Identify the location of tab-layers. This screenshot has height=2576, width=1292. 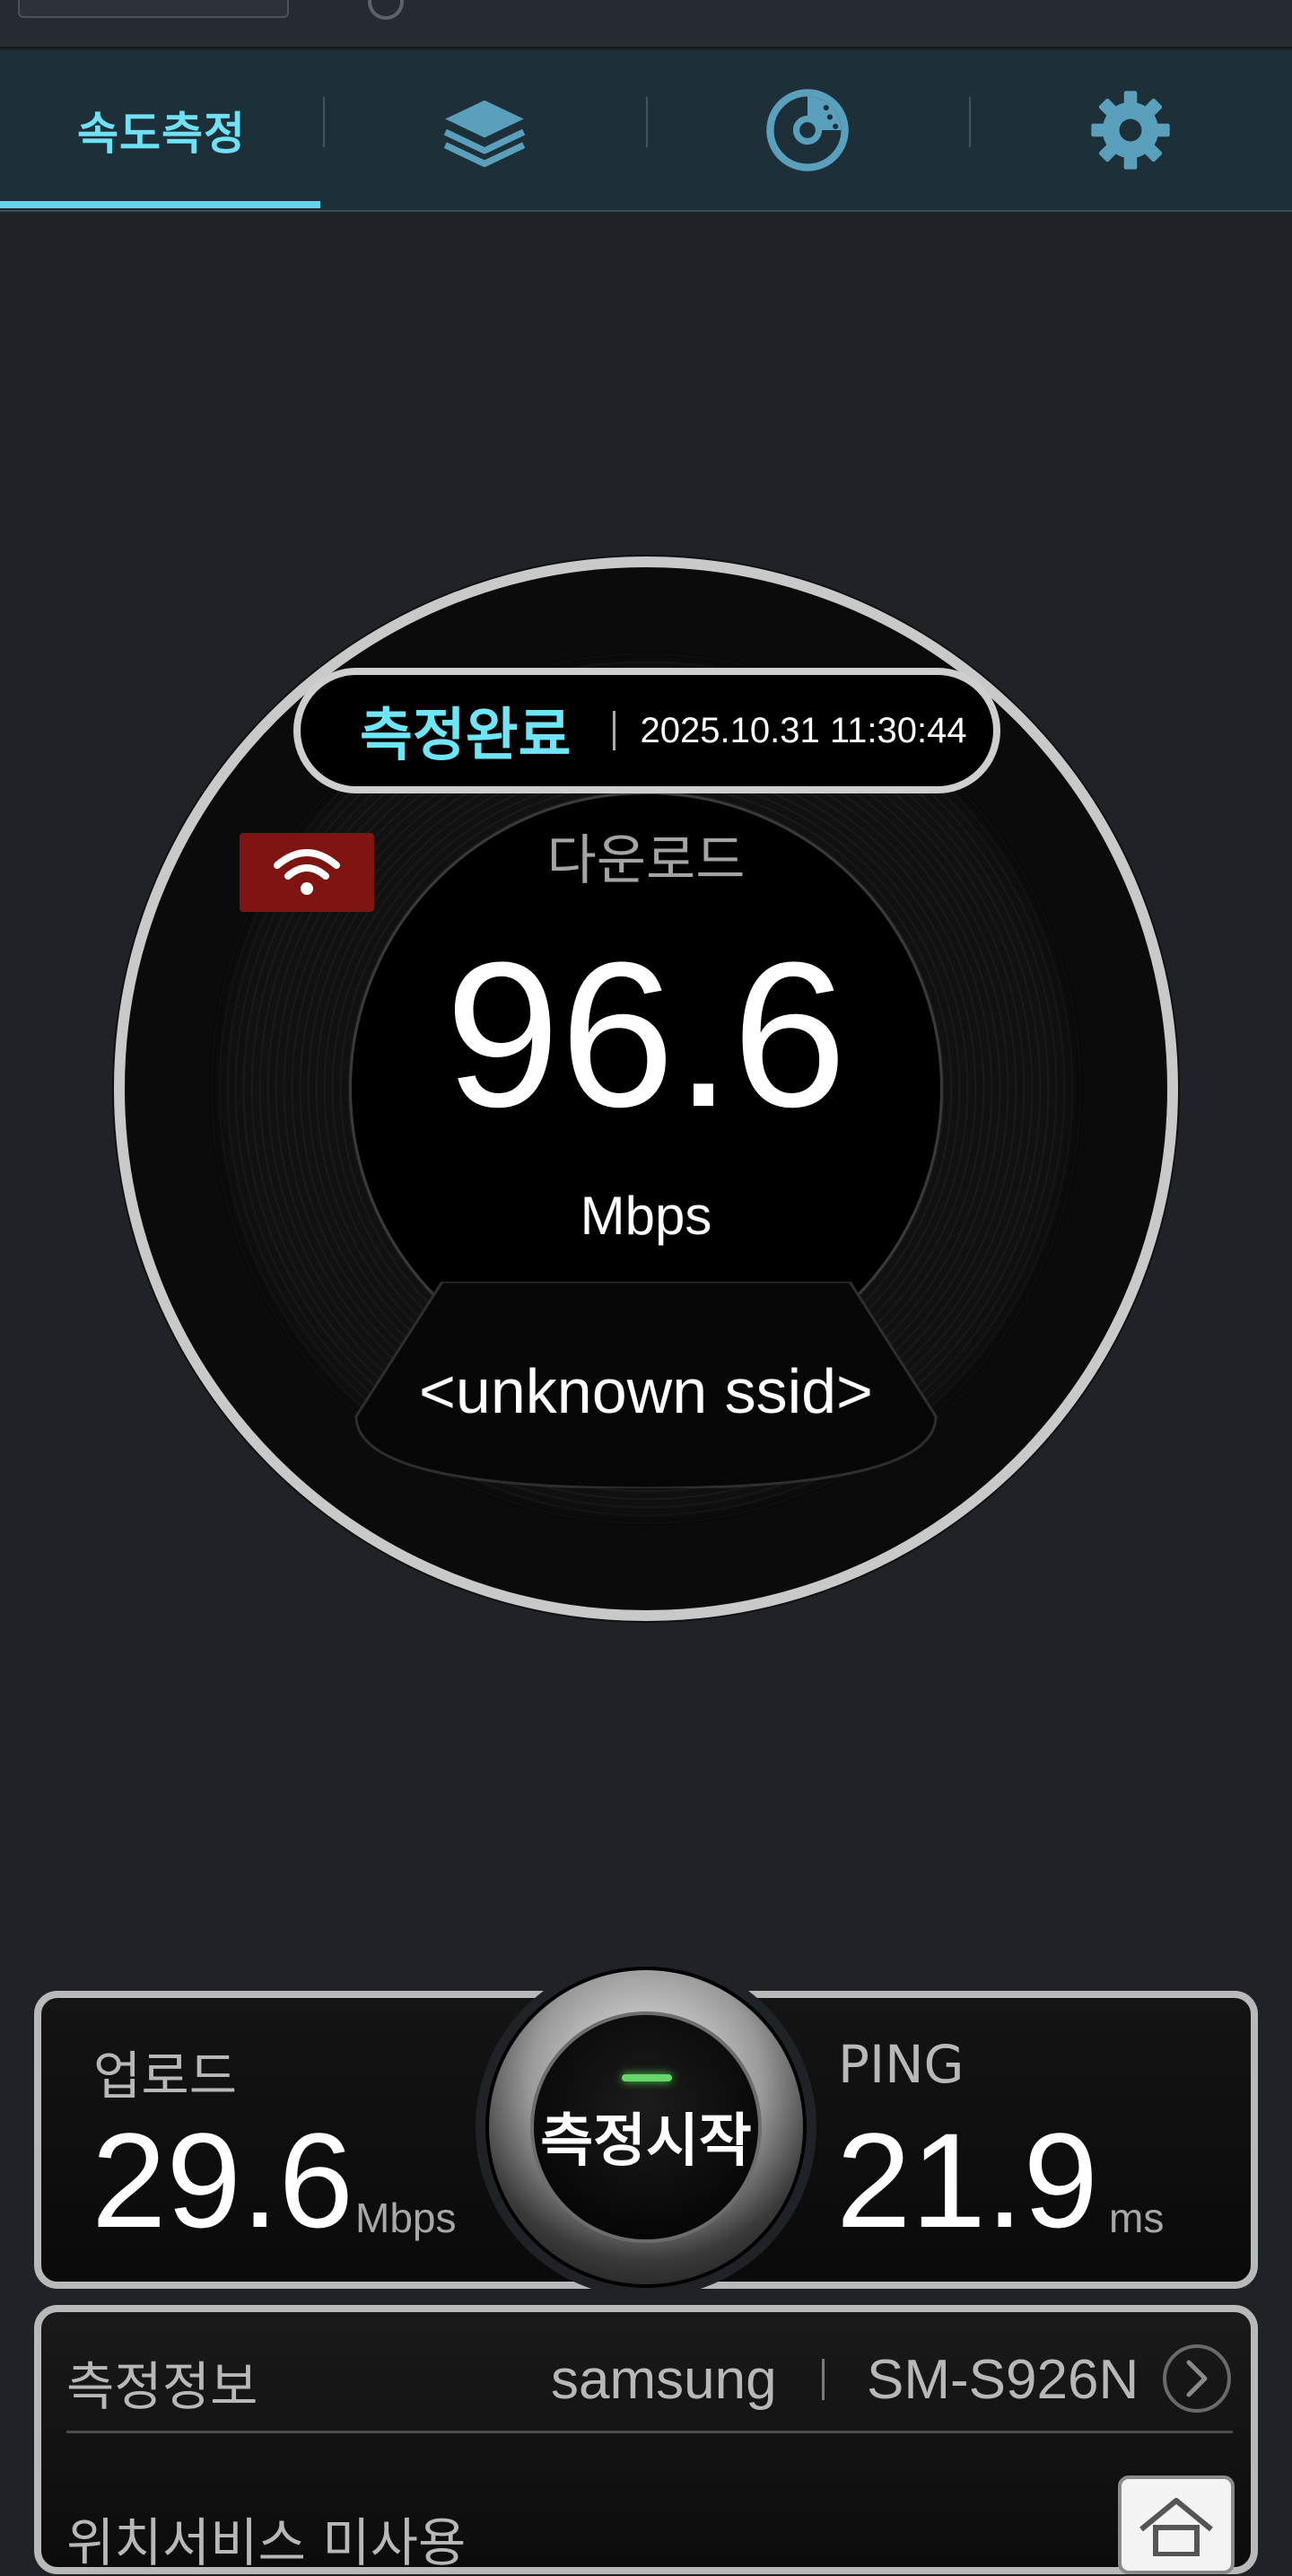
(484, 130).